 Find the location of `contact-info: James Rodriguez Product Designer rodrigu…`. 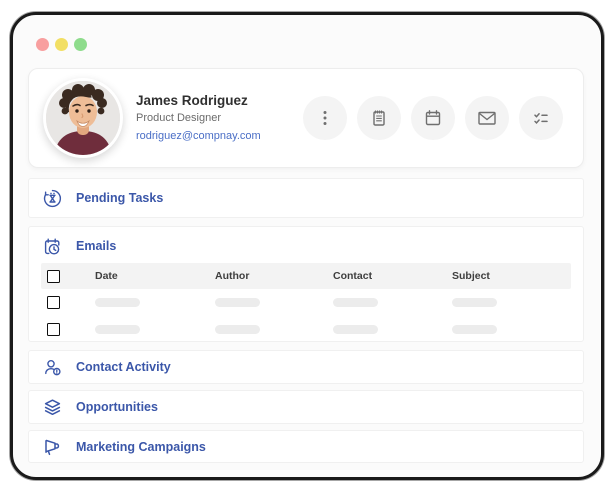

contact-info: James Rodriguez Product Designer rodrigu… is located at coordinates (198, 118).